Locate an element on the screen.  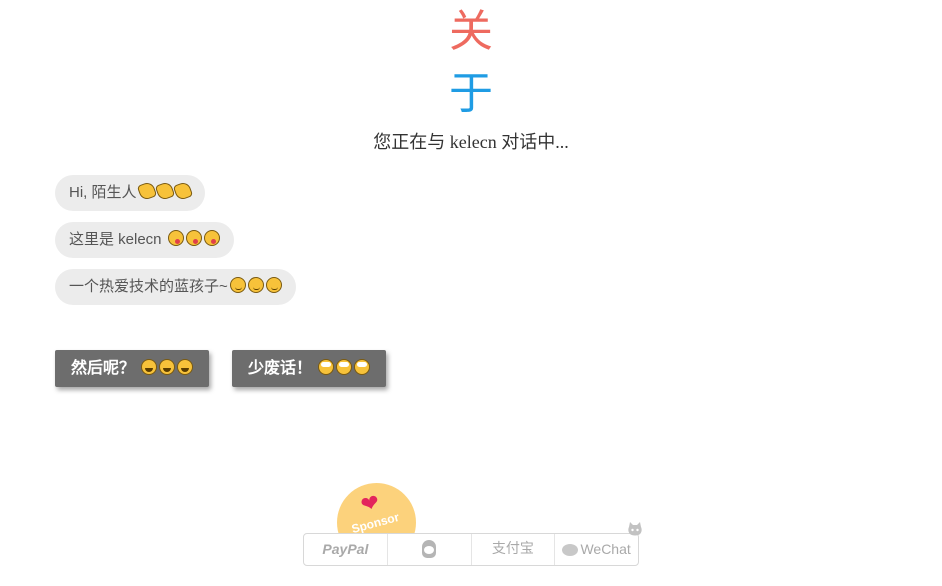
page-title-char-1: 关 is located at coordinates (471, 31).